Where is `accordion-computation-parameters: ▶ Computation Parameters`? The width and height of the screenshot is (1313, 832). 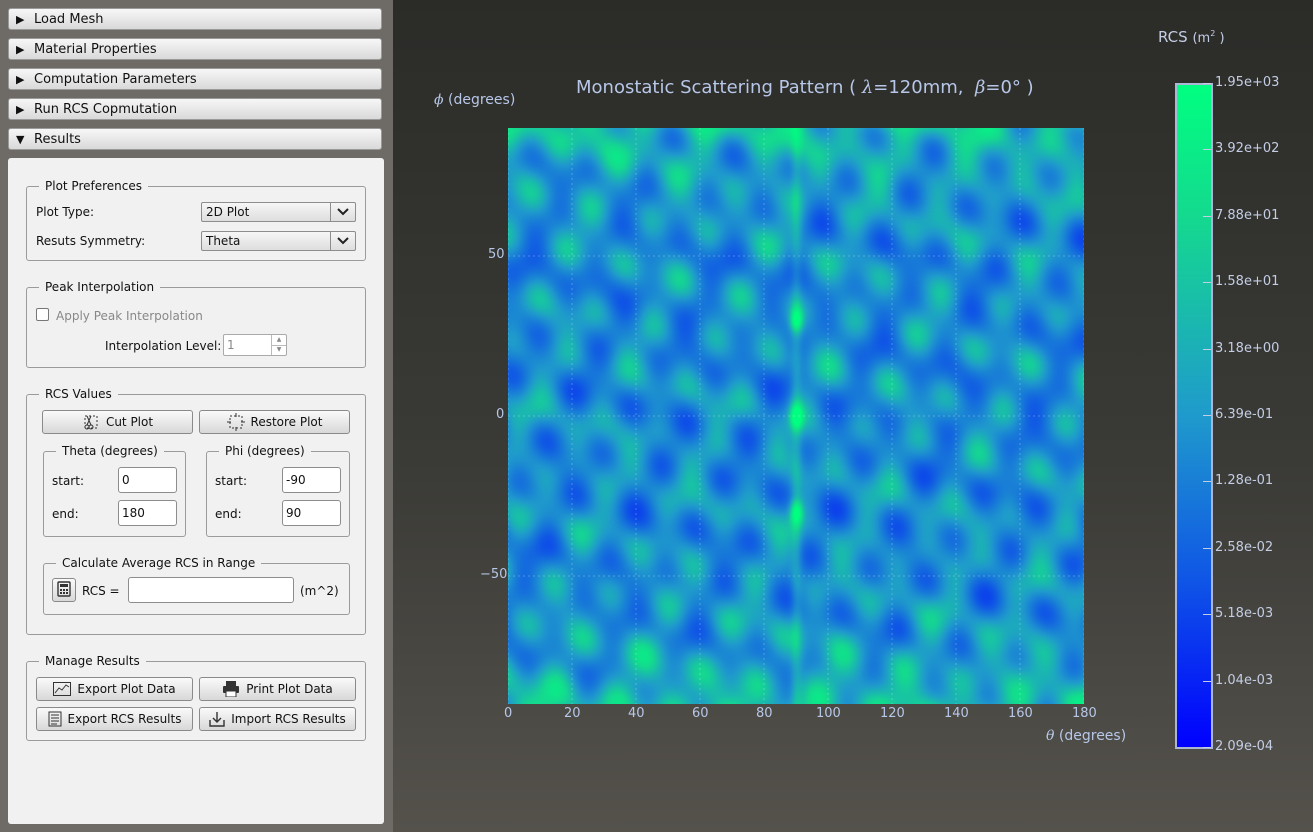
accordion-computation-parameters: ▶ Computation Parameters is located at coordinates (195, 79).